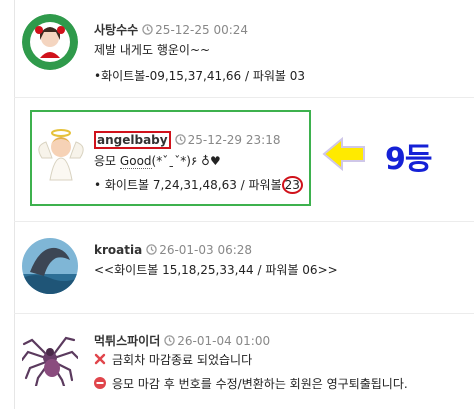 The width and height of the screenshot is (474, 409). Describe the element at coordinates (280, 360) in the screenshot. I see `comment-text: 금회차 마감종료 되었습니다` at that location.